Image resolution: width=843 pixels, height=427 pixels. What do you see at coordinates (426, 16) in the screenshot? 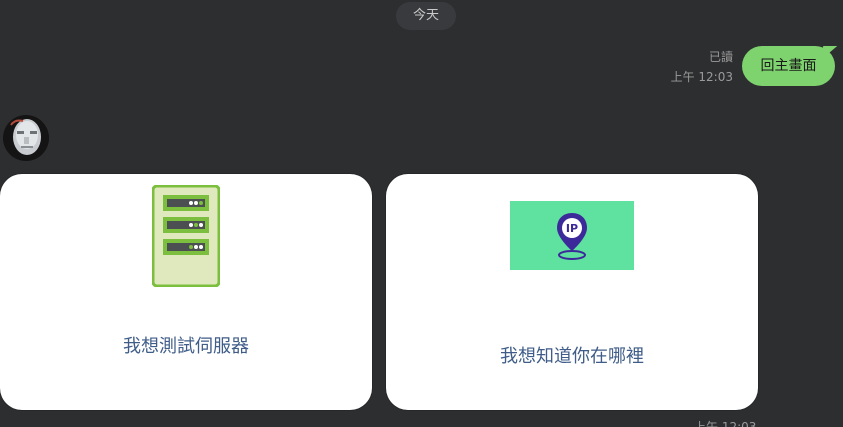
I see `date-separator: 今天` at bounding box center [426, 16].